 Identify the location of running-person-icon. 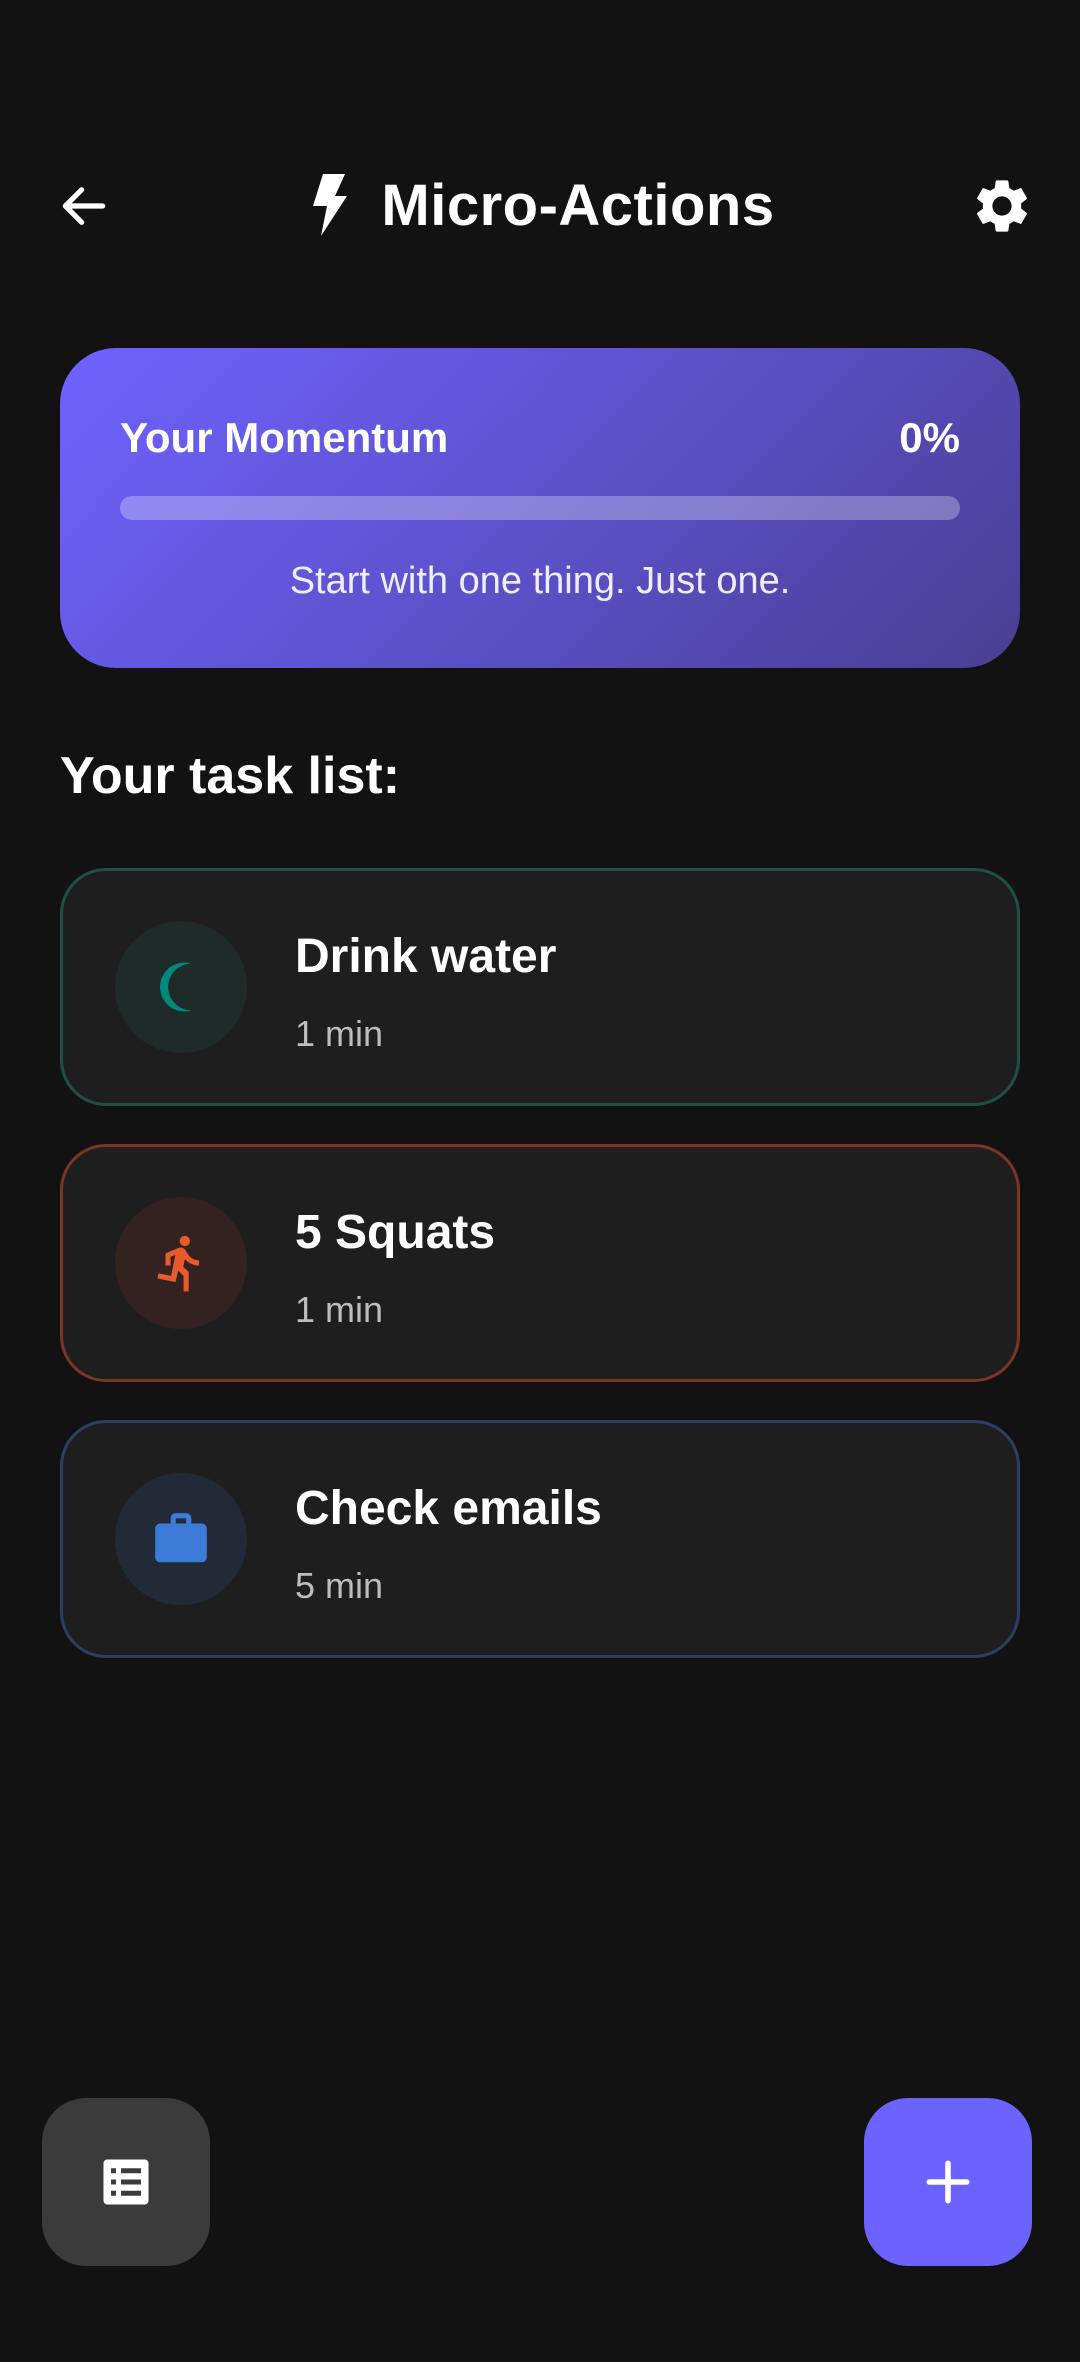
(178, 1263).